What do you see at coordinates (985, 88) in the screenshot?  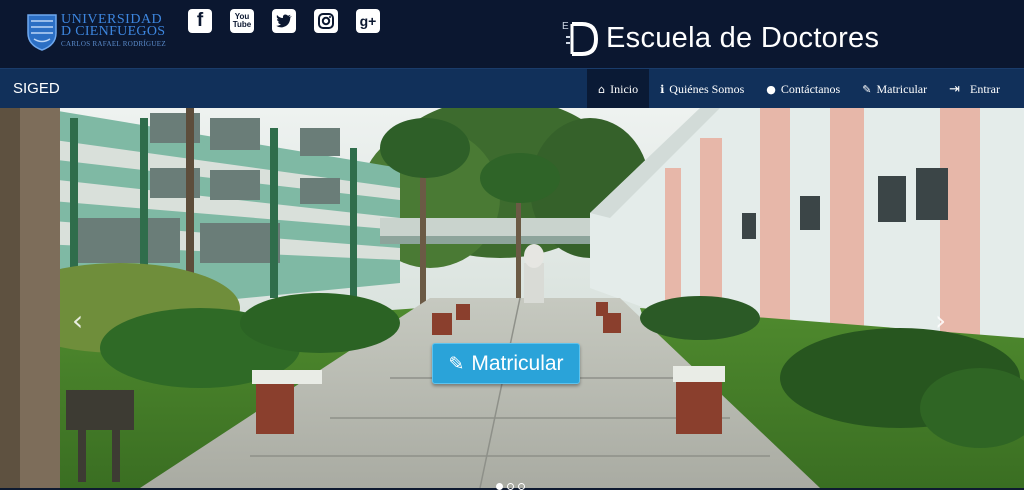 I see `nav-item-label: Entrar` at bounding box center [985, 88].